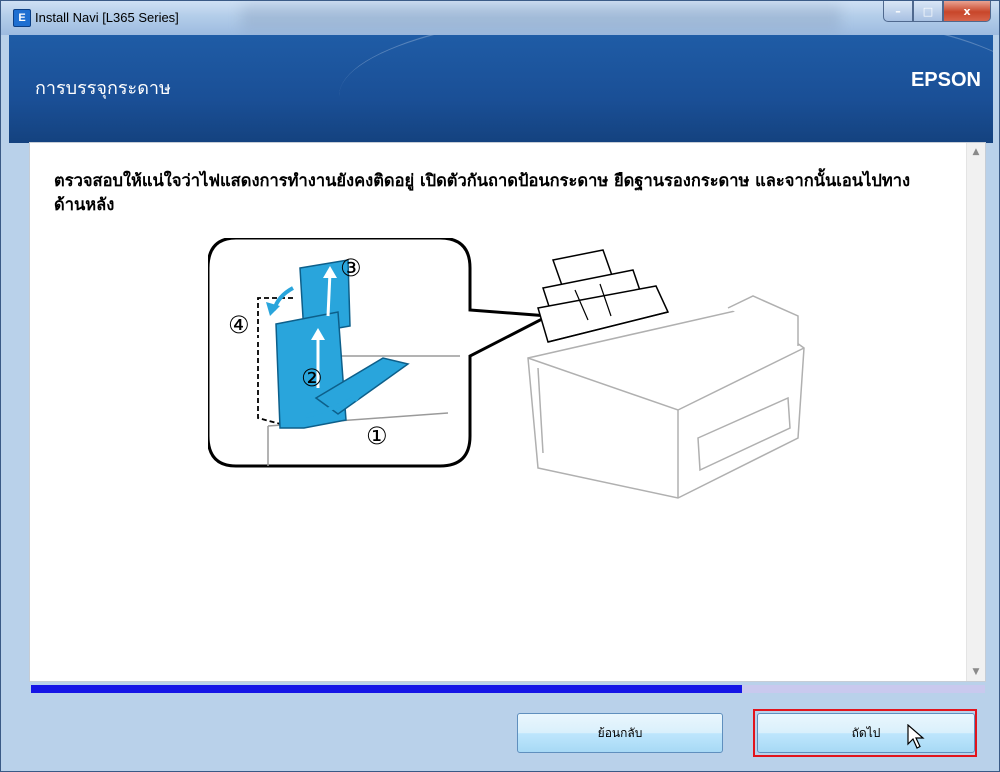 The image size is (1000, 772). I want to click on scroll-up-icon: ▲, so click(976, 152).